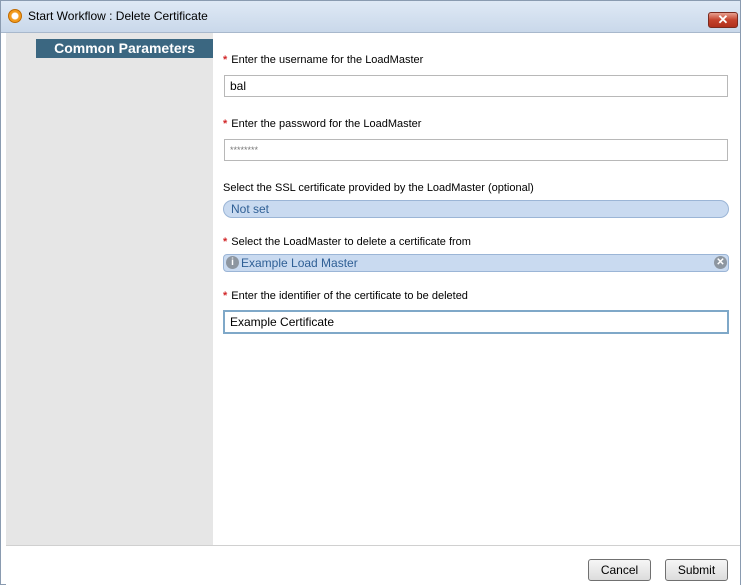 The width and height of the screenshot is (741, 585). I want to click on cancel-button: Cancel, so click(619, 570).